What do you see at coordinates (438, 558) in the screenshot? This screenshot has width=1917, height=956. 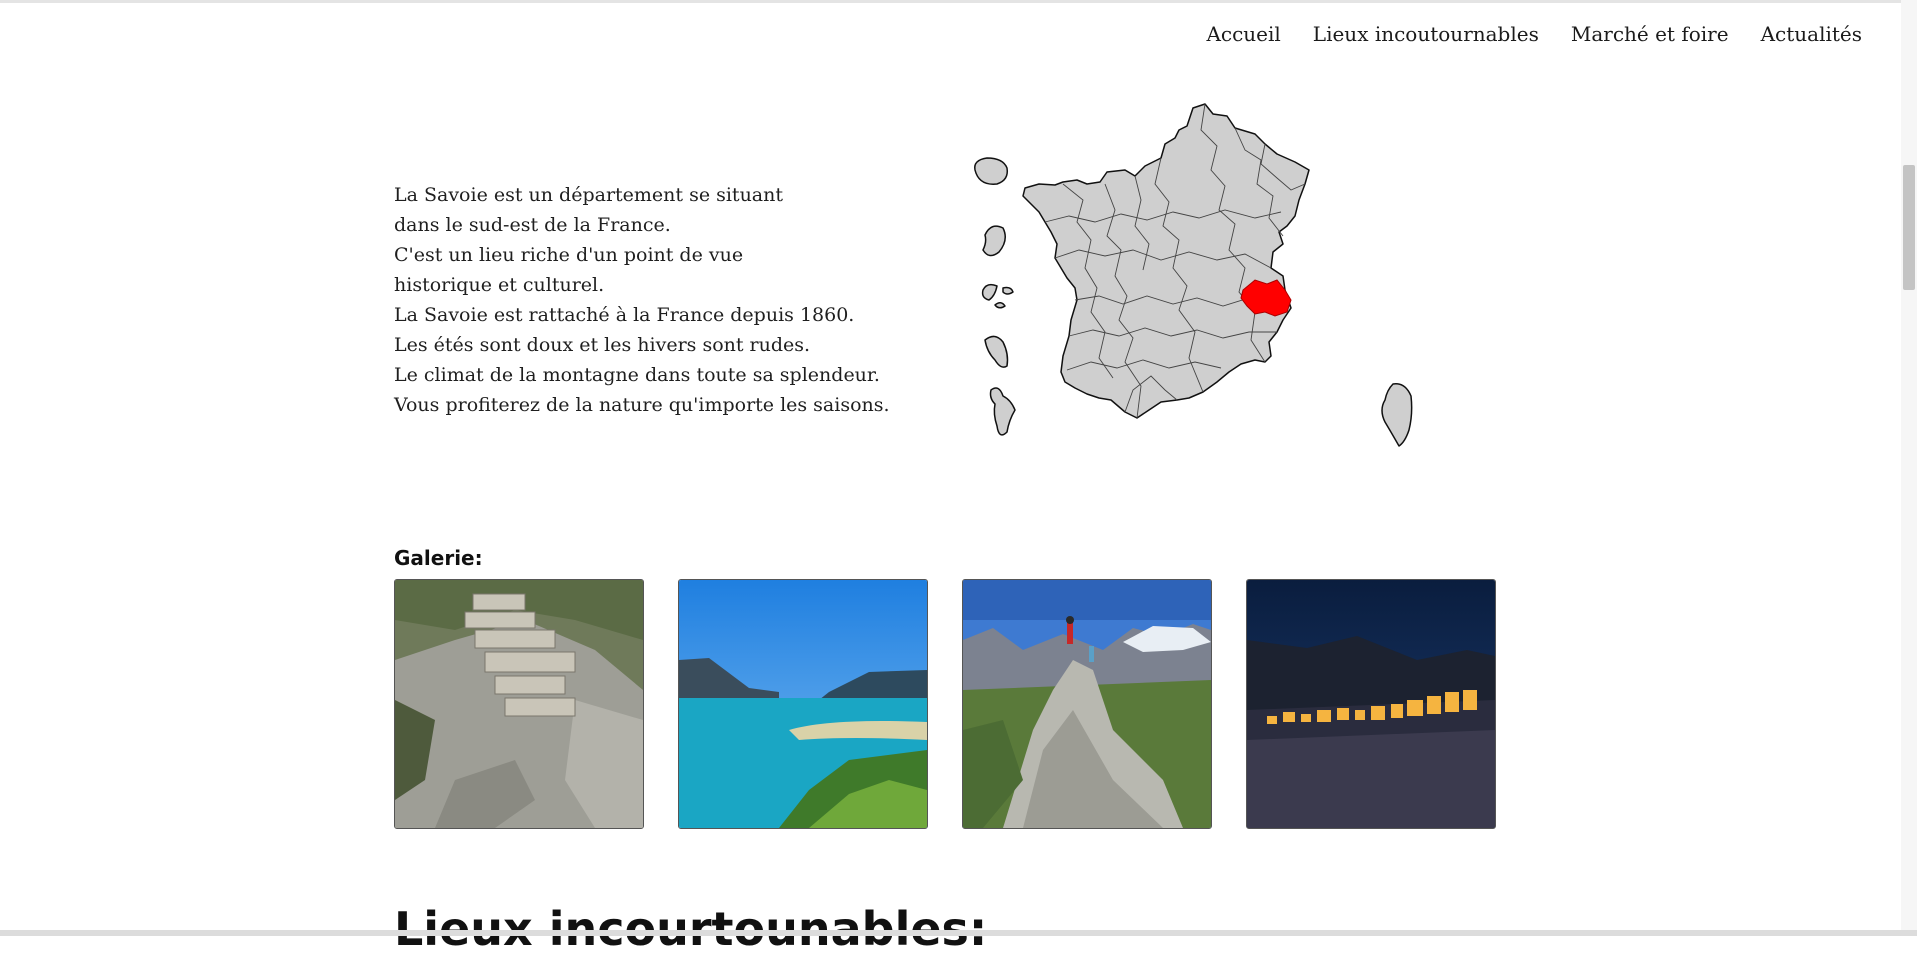 I see `gallery-title: Galerie:` at bounding box center [438, 558].